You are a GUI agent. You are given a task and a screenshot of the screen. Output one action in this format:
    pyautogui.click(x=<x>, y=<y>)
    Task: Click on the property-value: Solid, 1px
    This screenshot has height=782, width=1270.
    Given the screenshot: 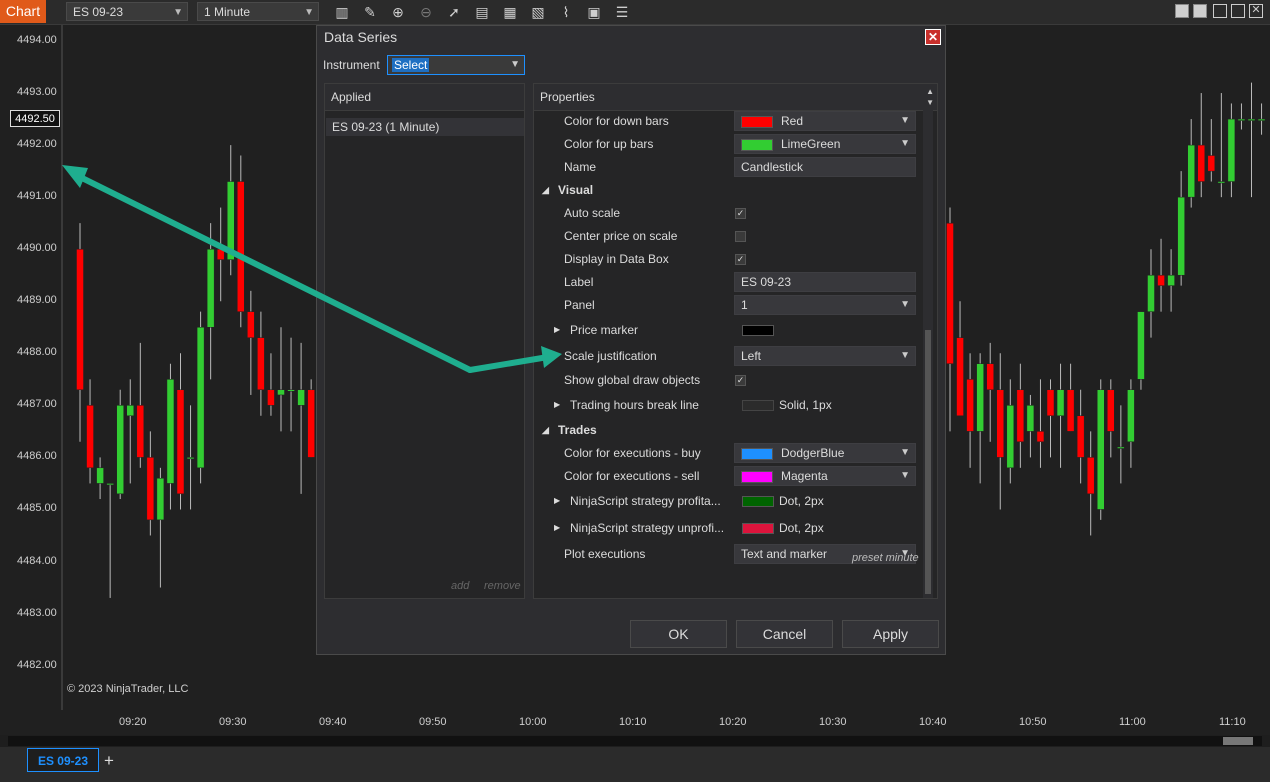 What is the action you would take?
    pyautogui.click(x=805, y=405)
    